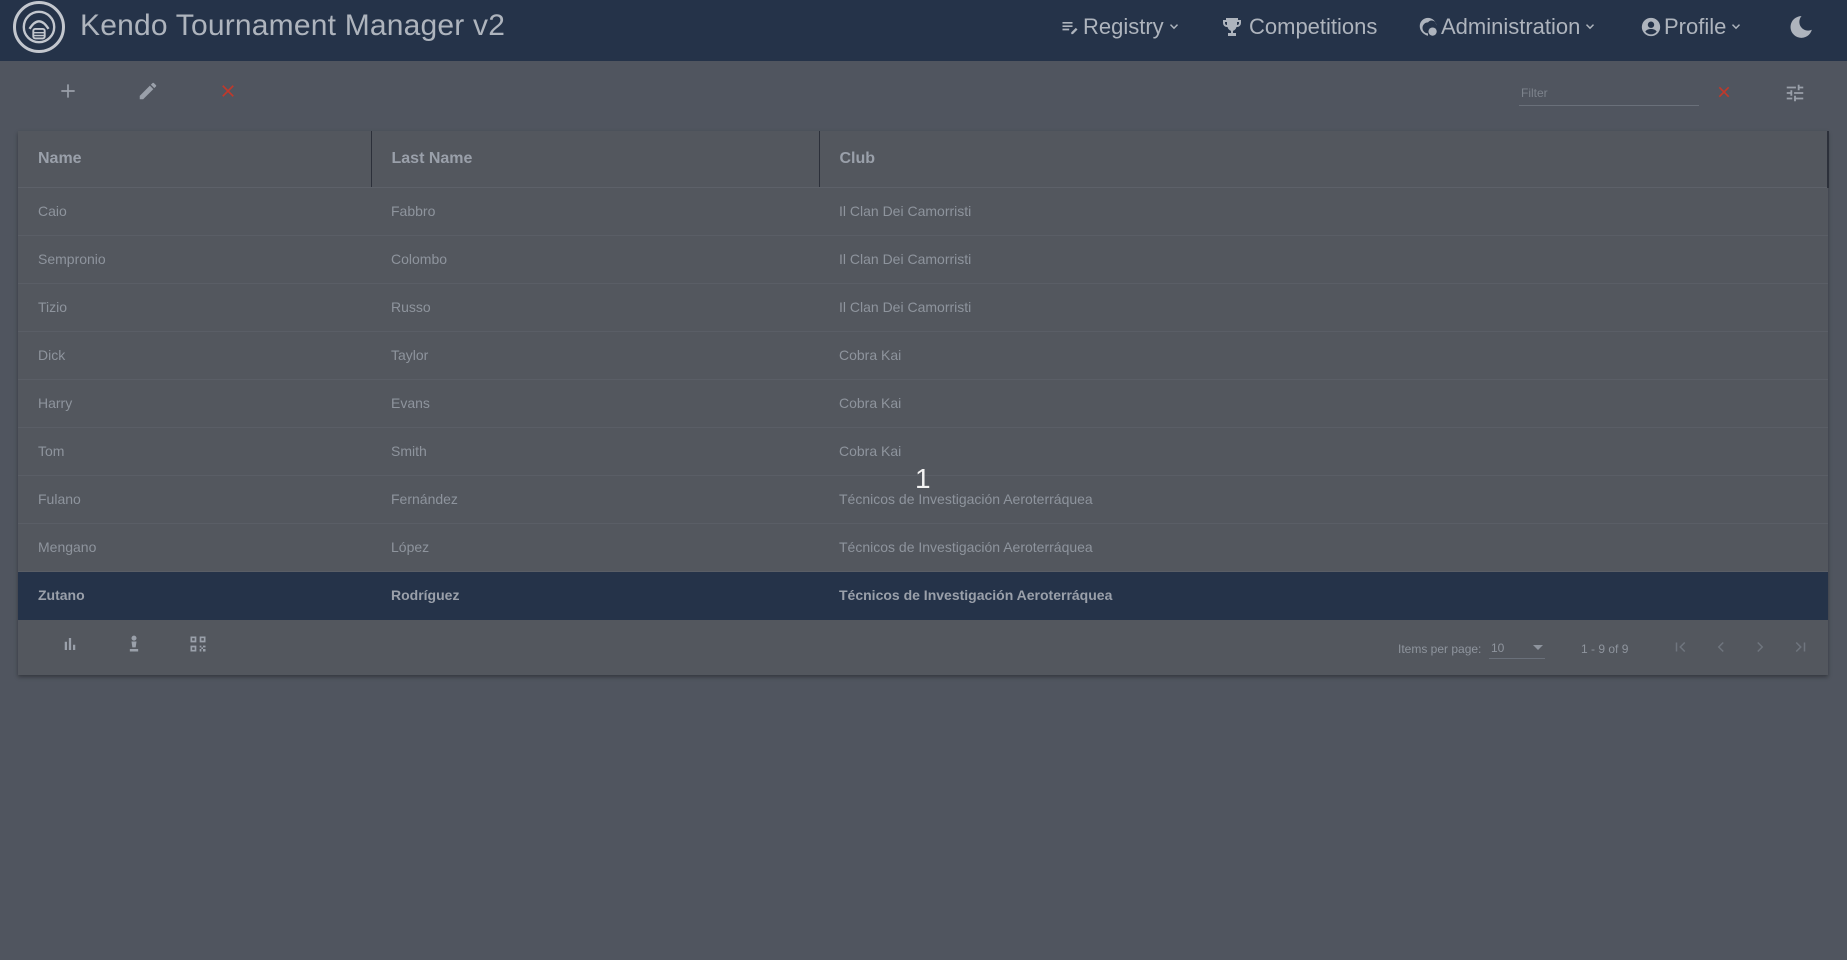 The height and width of the screenshot is (960, 1847). I want to click on nav-administration-menu: Administration, so click(1507, 27).